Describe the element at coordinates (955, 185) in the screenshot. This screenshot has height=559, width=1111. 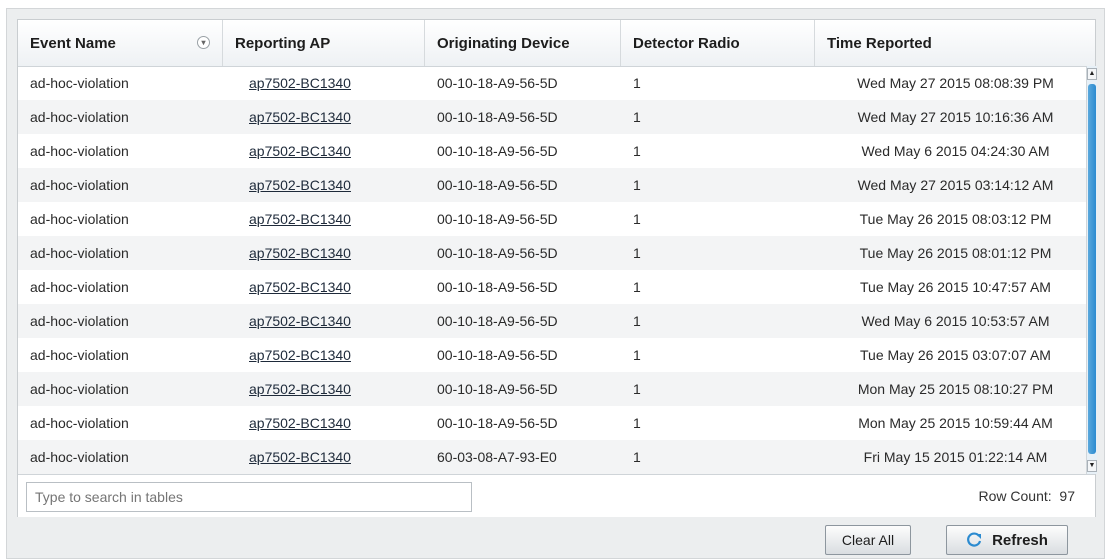
I see `time-reported-text: Wed May 27 2015 03:14:12 AM` at that location.